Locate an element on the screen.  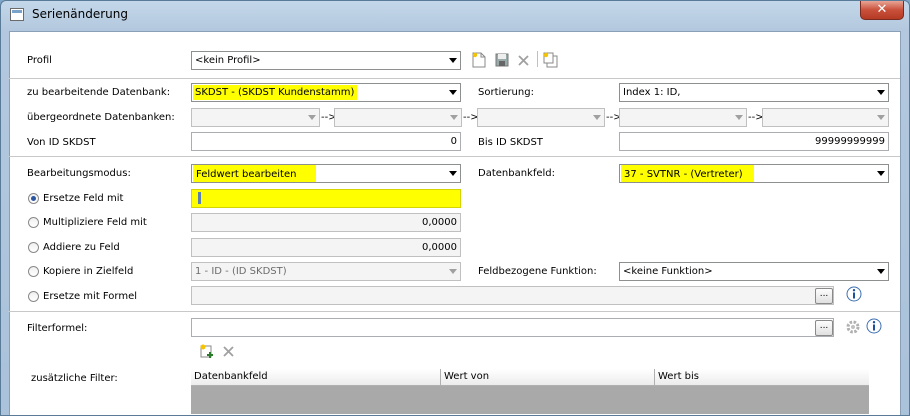
kopiere-value: 1 - ID - (ID SKDST) is located at coordinates (241, 271).